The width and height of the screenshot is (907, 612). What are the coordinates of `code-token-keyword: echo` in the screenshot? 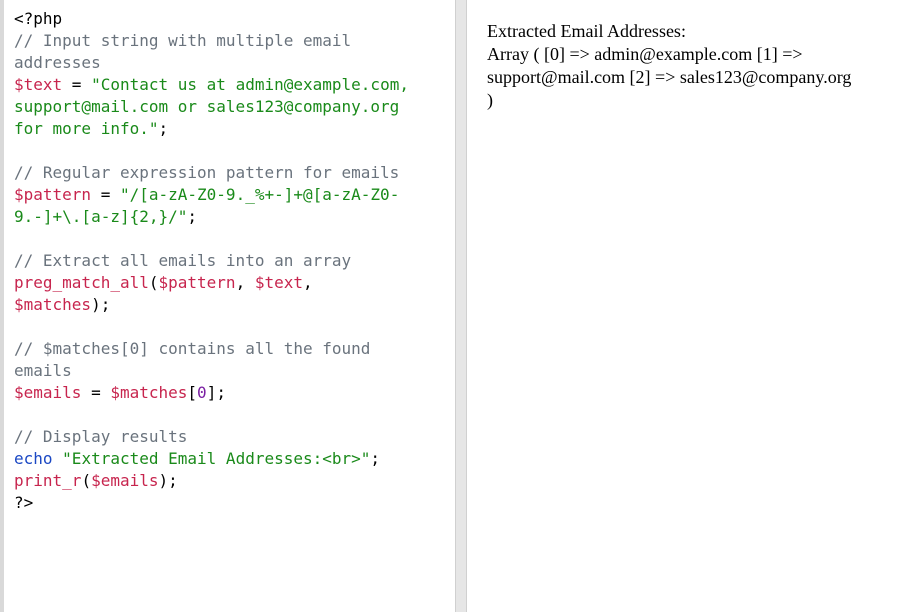 It's located at (33, 458).